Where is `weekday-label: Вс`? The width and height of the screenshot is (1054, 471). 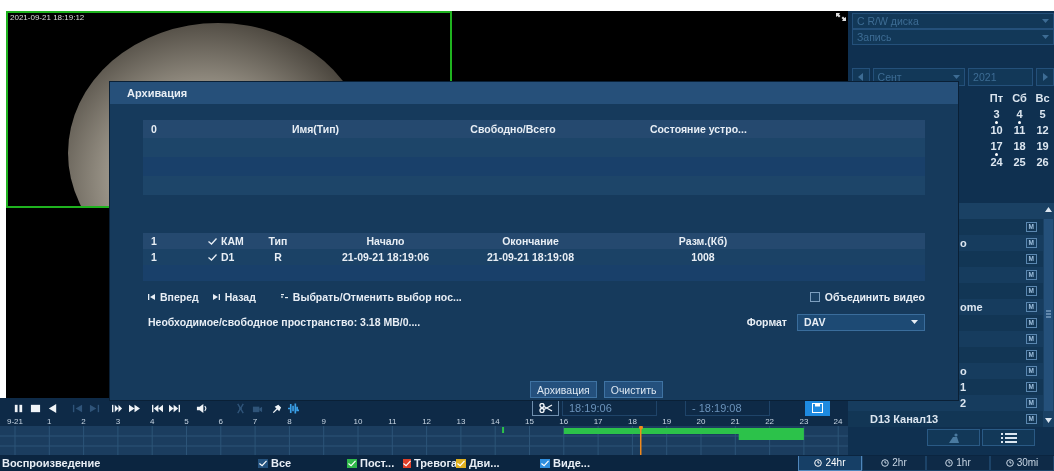
weekday-label: Вс is located at coordinates (1042, 98).